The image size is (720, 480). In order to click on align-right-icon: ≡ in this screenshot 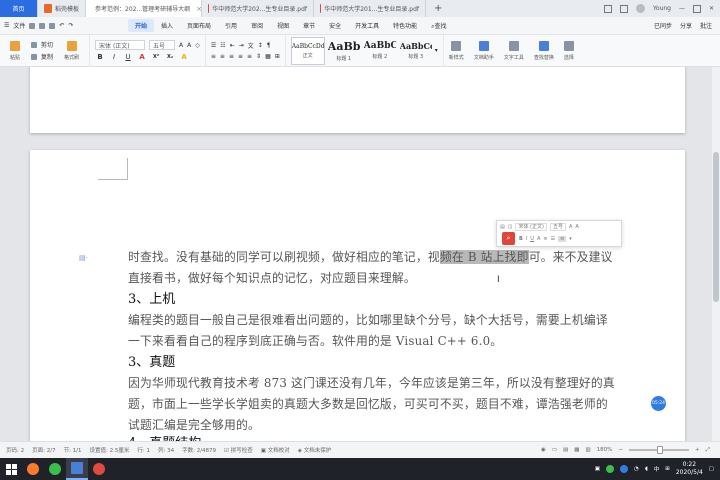, I will do `click(231, 56)`.